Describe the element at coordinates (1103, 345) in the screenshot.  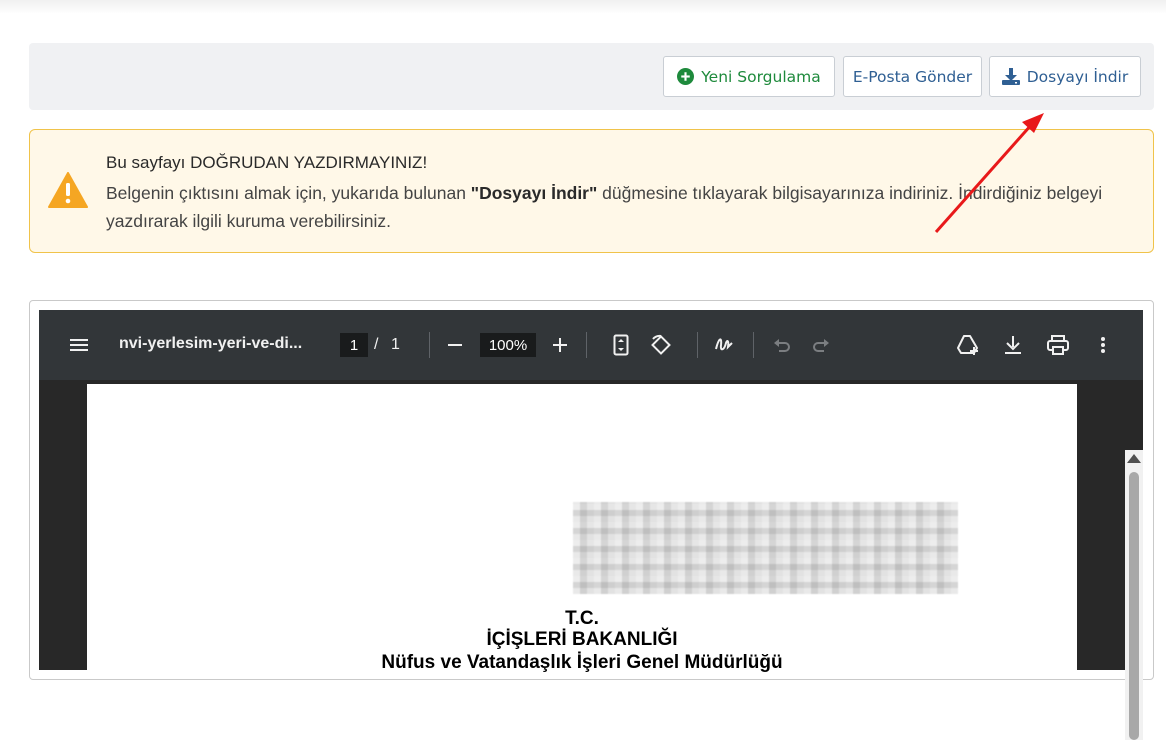
I see `more-icon` at that location.